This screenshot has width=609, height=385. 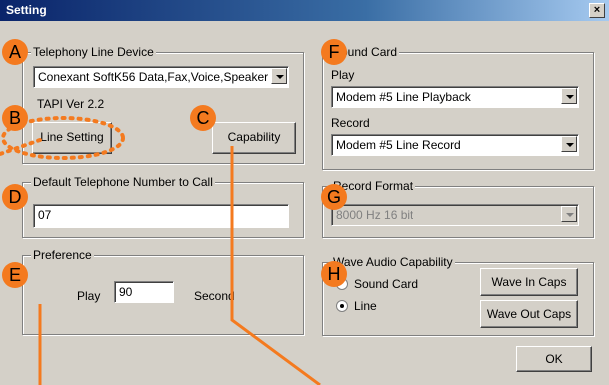 I want to click on line-option-label: Line, so click(x=365, y=306).